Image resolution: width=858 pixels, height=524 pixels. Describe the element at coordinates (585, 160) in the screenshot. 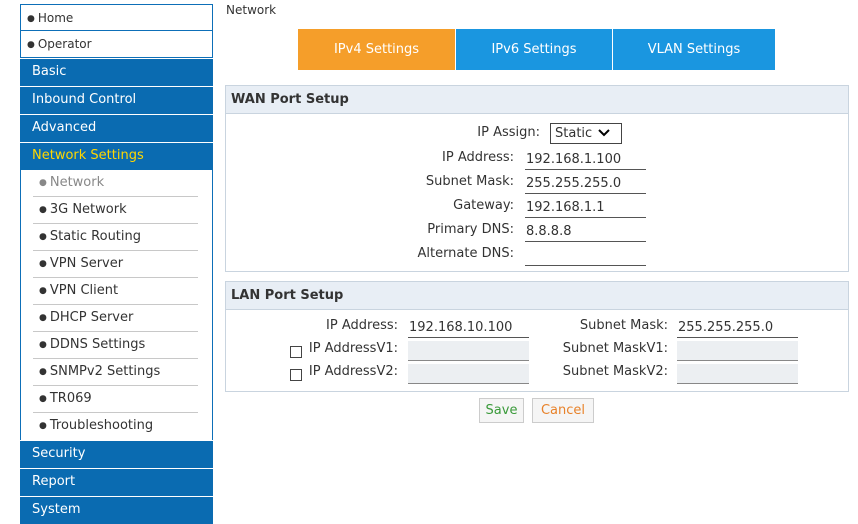

I see `wan-ip-address-field: 192.168.1.100` at that location.